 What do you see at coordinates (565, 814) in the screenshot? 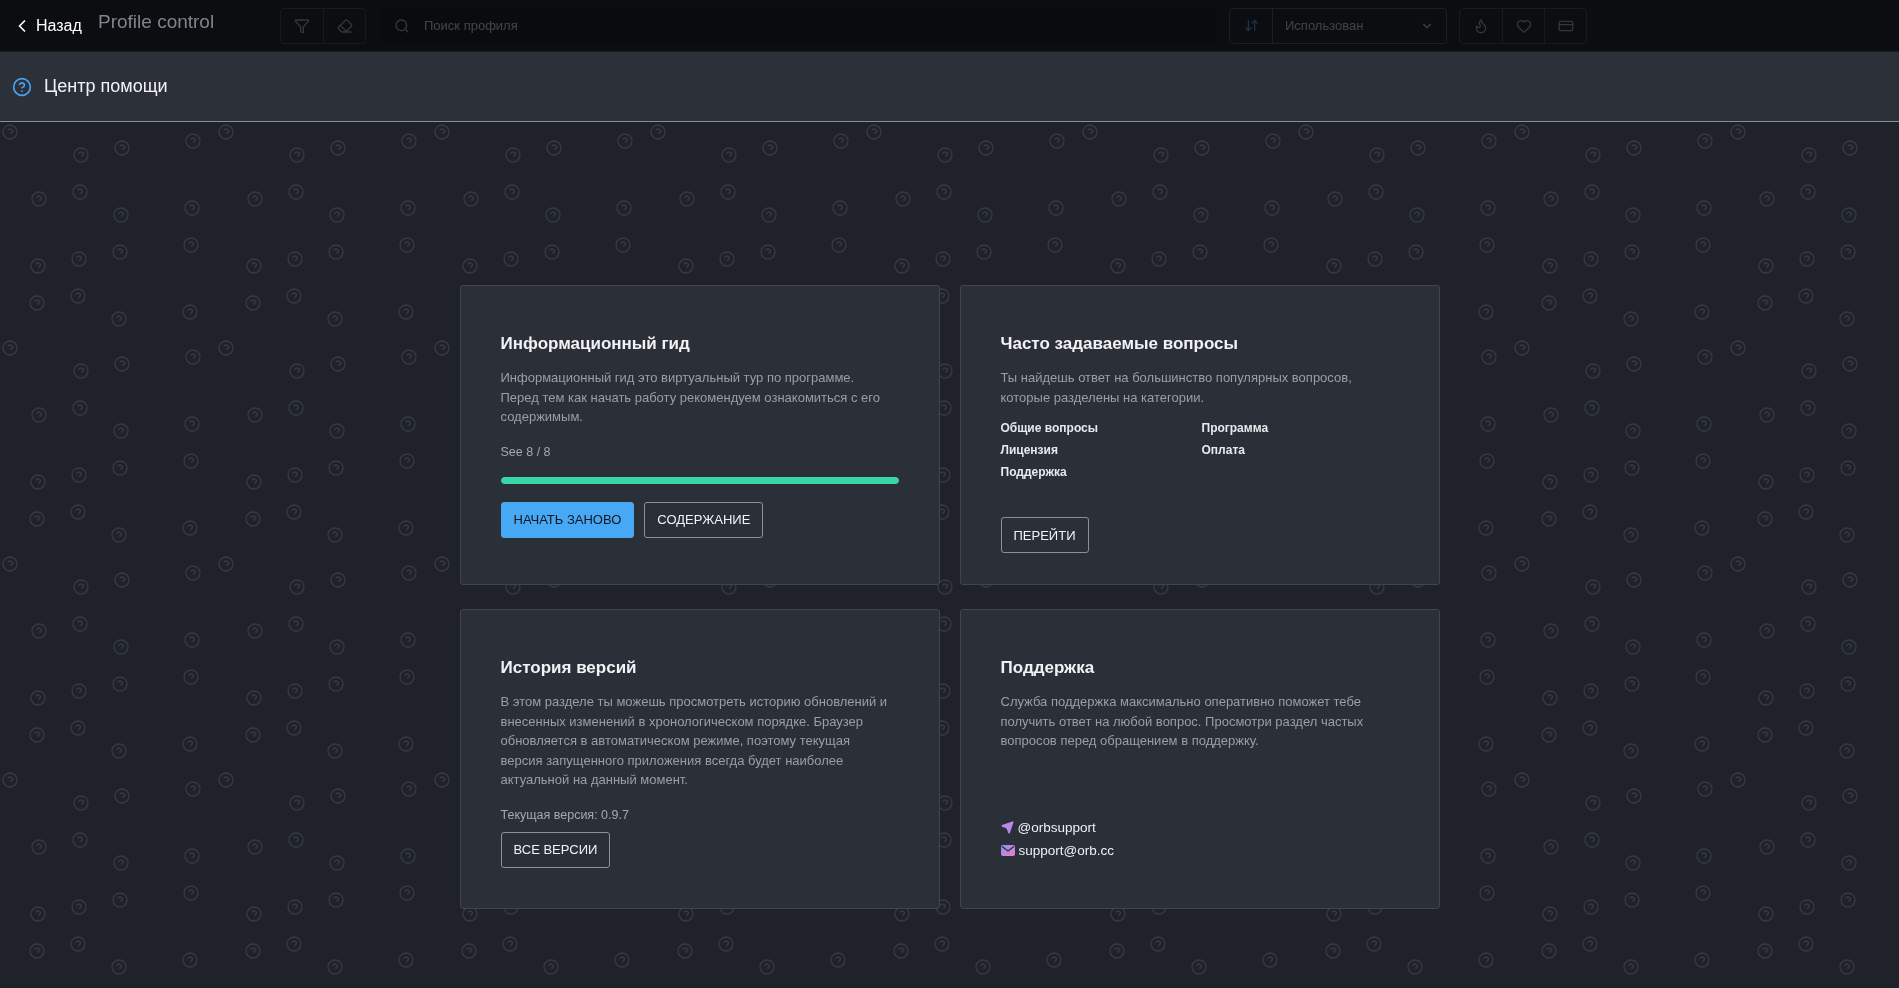
I see `current-version: Текущая версия: 0.9.7` at bounding box center [565, 814].